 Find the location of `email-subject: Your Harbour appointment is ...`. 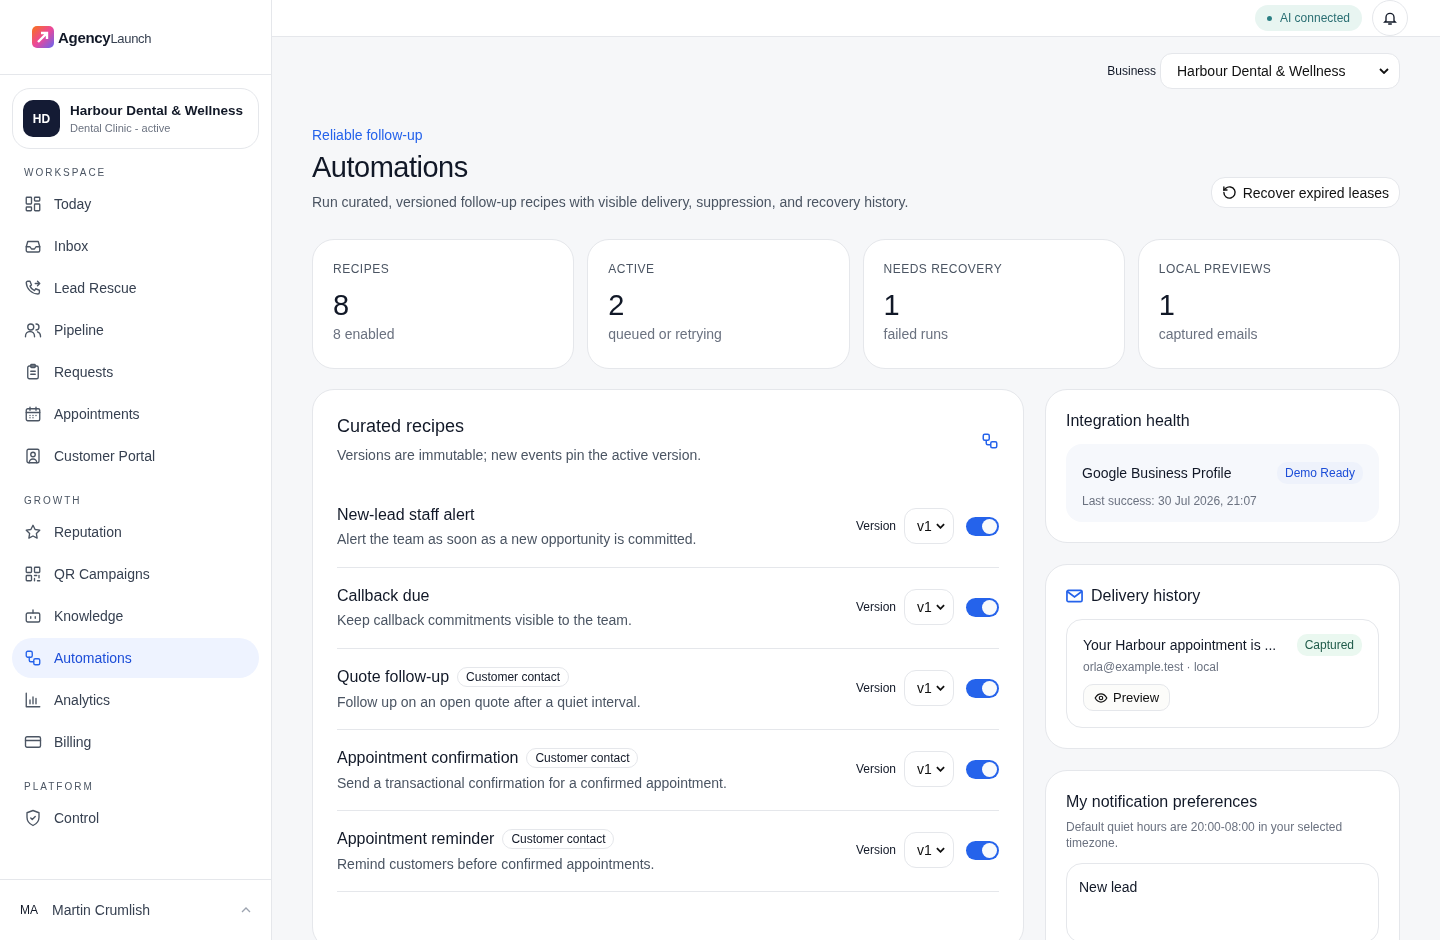

email-subject: Your Harbour appointment is ... is located at coordinates (1180, 645).